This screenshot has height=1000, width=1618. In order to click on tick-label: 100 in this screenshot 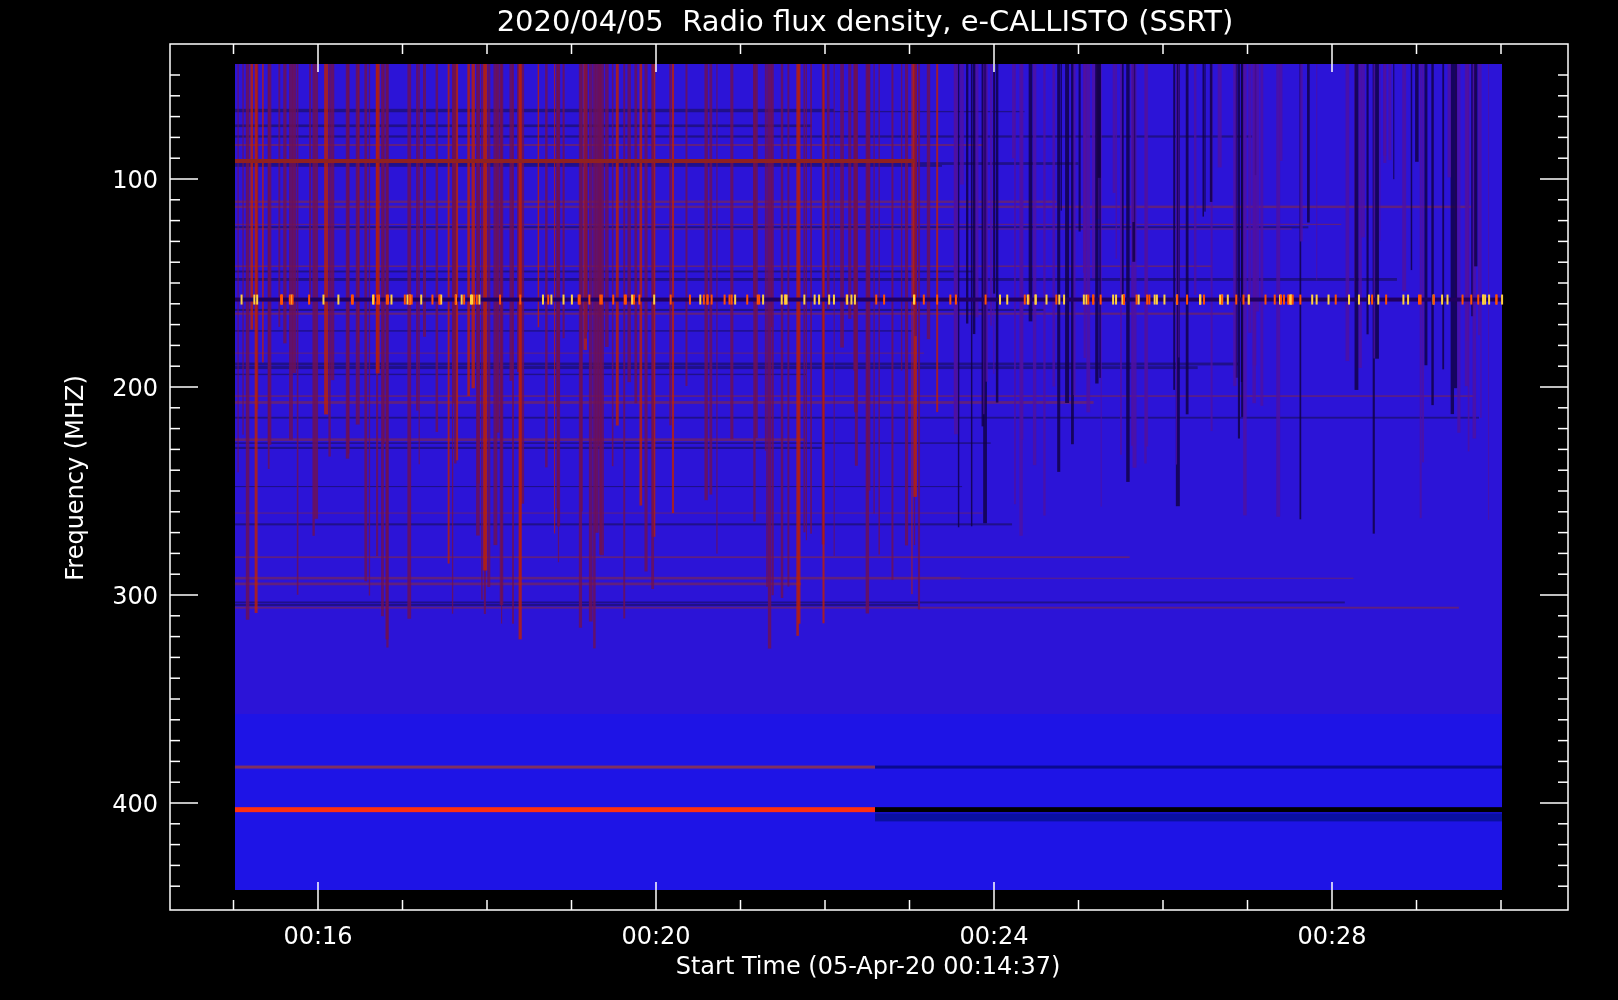, I will do `click(135, 180)`.